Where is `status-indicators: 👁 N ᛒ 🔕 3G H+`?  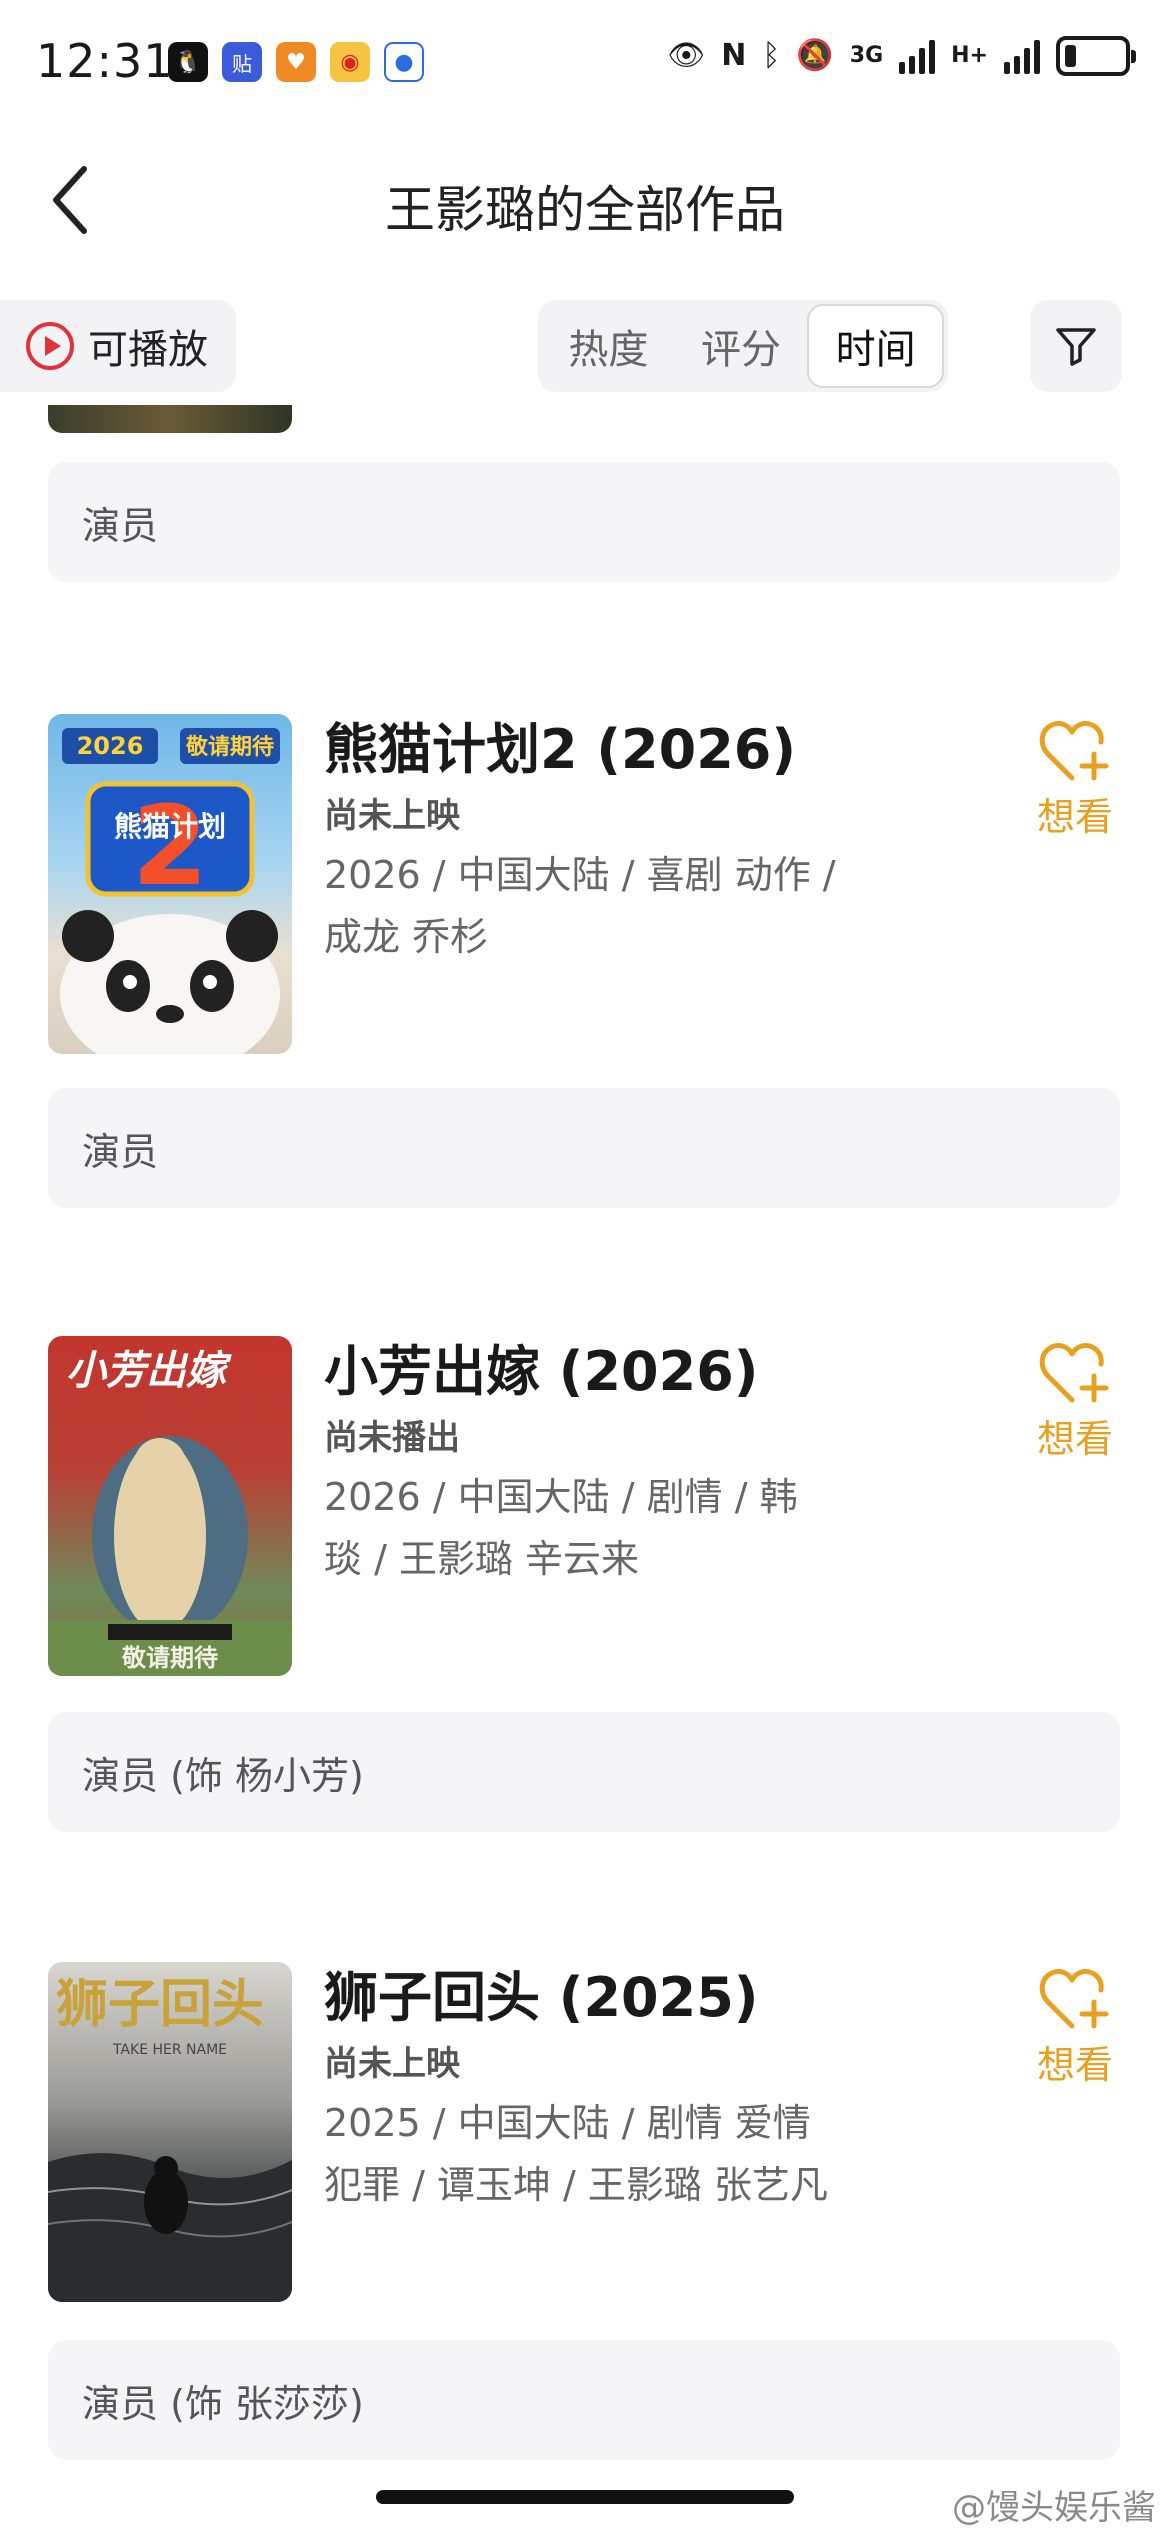
status-indicators: 👁 N ᛒ 🔕 3G H+ is located at coordinates (901, 56).